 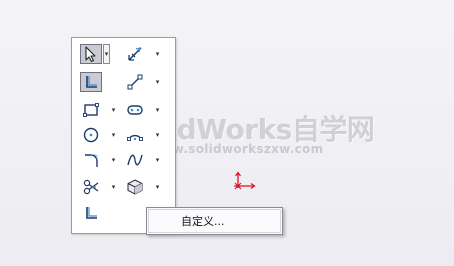 I want to click on fillet-icon, so click(x=91, y=160).